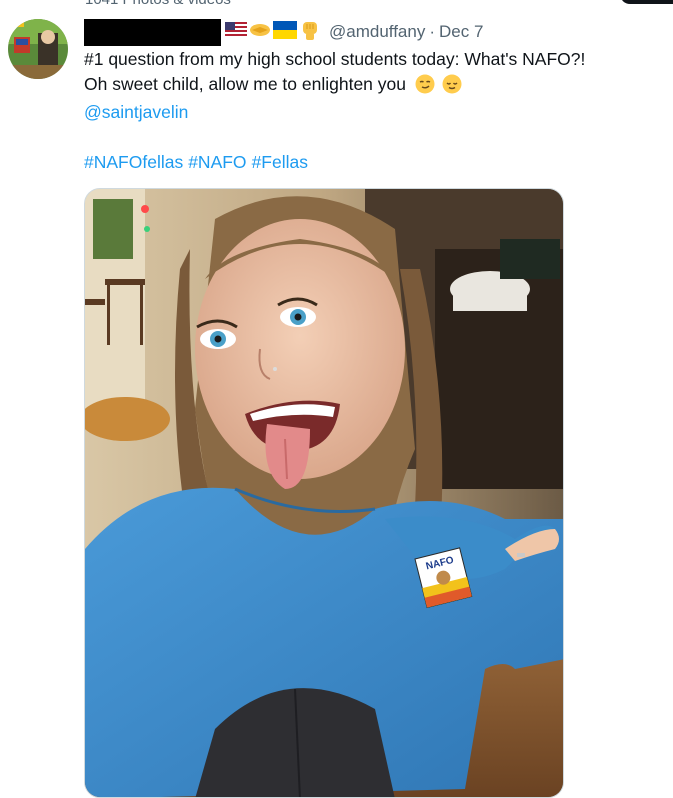  I want to click on tweet-header: @amduffany · Dec 7, so click(283, 32).